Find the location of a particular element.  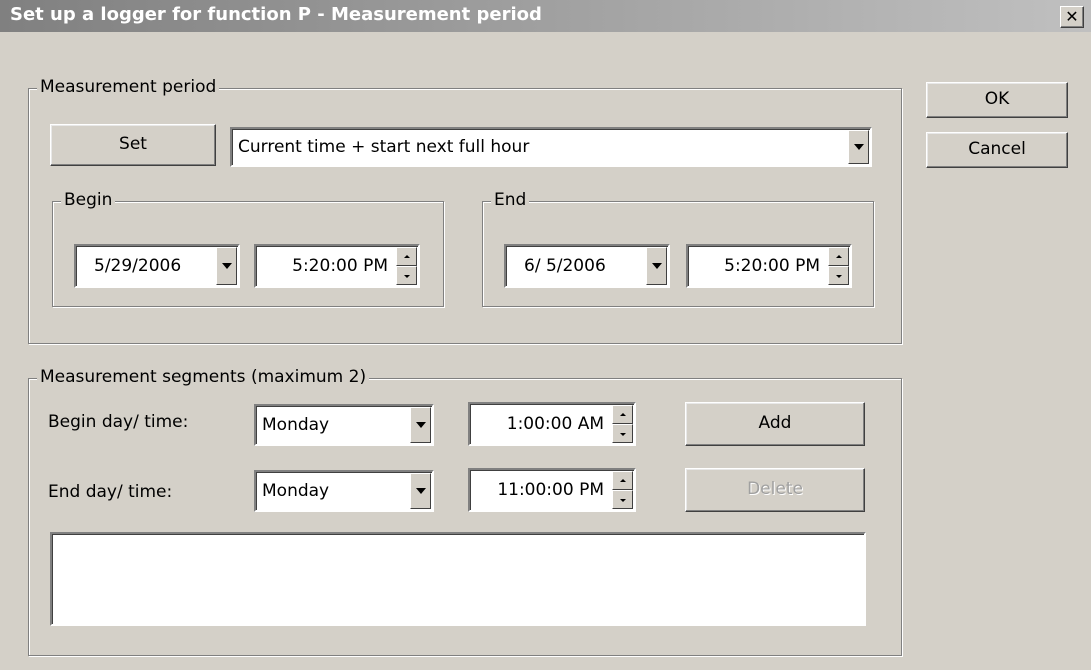

end-segment-time-spinner: 11:00:00 PM is located at coordinates (552, 490).